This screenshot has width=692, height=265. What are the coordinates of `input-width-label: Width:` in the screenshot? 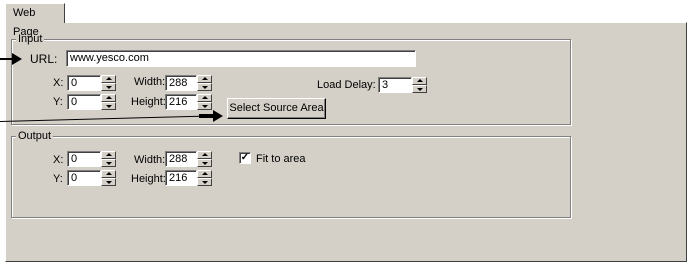 It's located at (150, 82).